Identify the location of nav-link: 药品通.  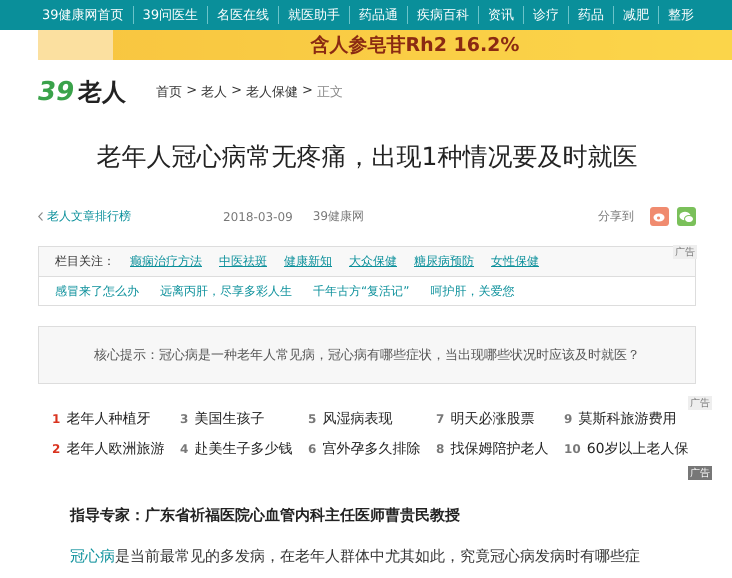
(378, 15).